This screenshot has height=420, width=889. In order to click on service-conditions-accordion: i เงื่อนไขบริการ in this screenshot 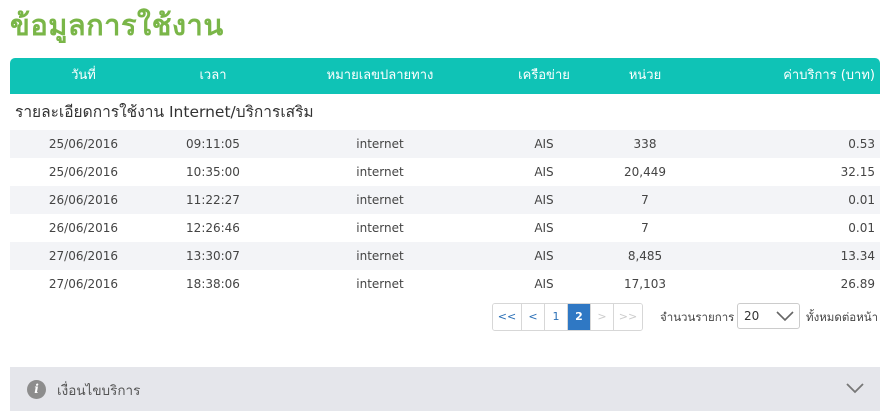, I will do `click(445, 389)`.